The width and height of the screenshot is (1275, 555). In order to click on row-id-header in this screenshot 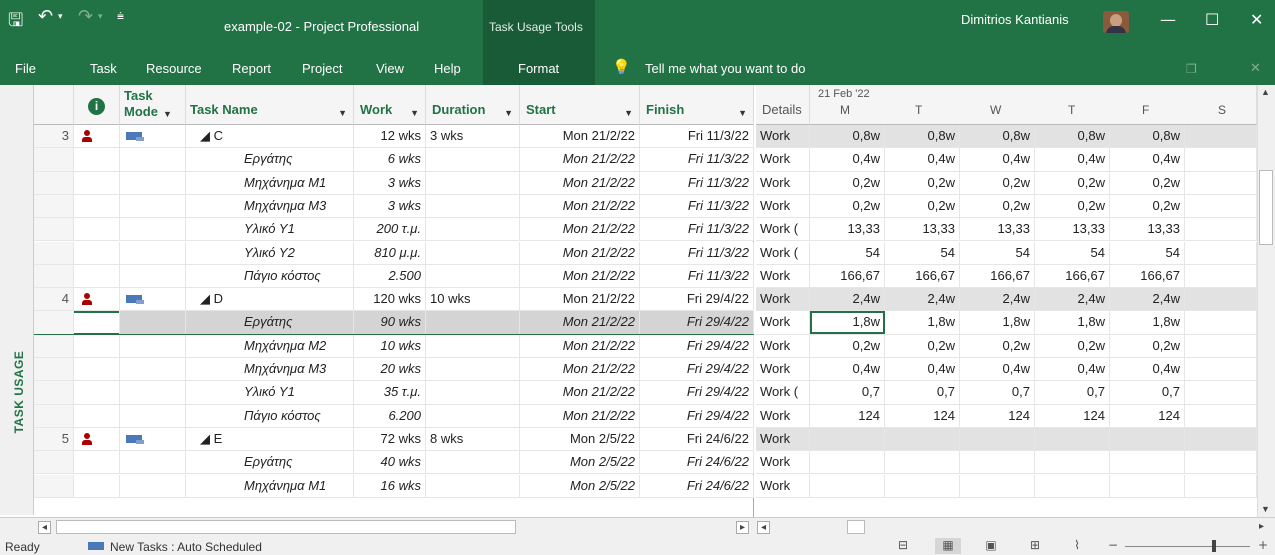, I will do `click(54, 105)`.